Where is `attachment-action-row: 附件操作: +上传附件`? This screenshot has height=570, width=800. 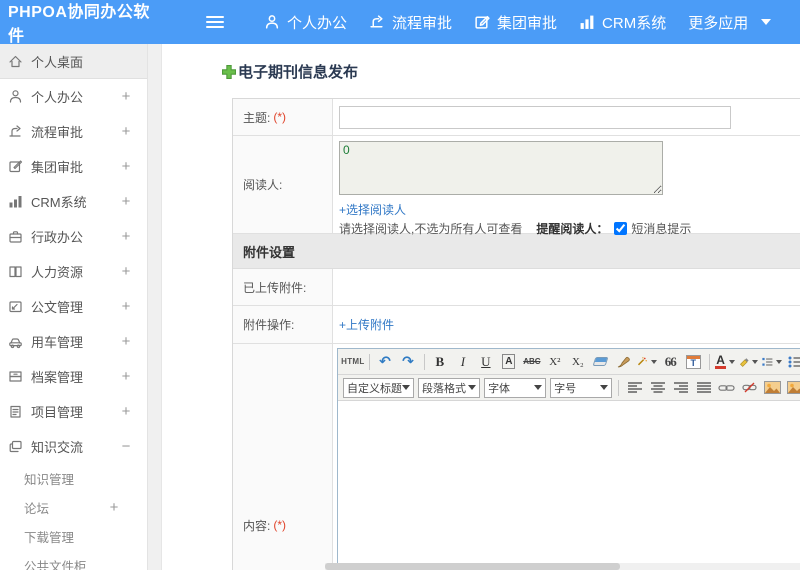
attachment-action-row: 附件操作: +上传附件 is located at coordinates (516, 325).